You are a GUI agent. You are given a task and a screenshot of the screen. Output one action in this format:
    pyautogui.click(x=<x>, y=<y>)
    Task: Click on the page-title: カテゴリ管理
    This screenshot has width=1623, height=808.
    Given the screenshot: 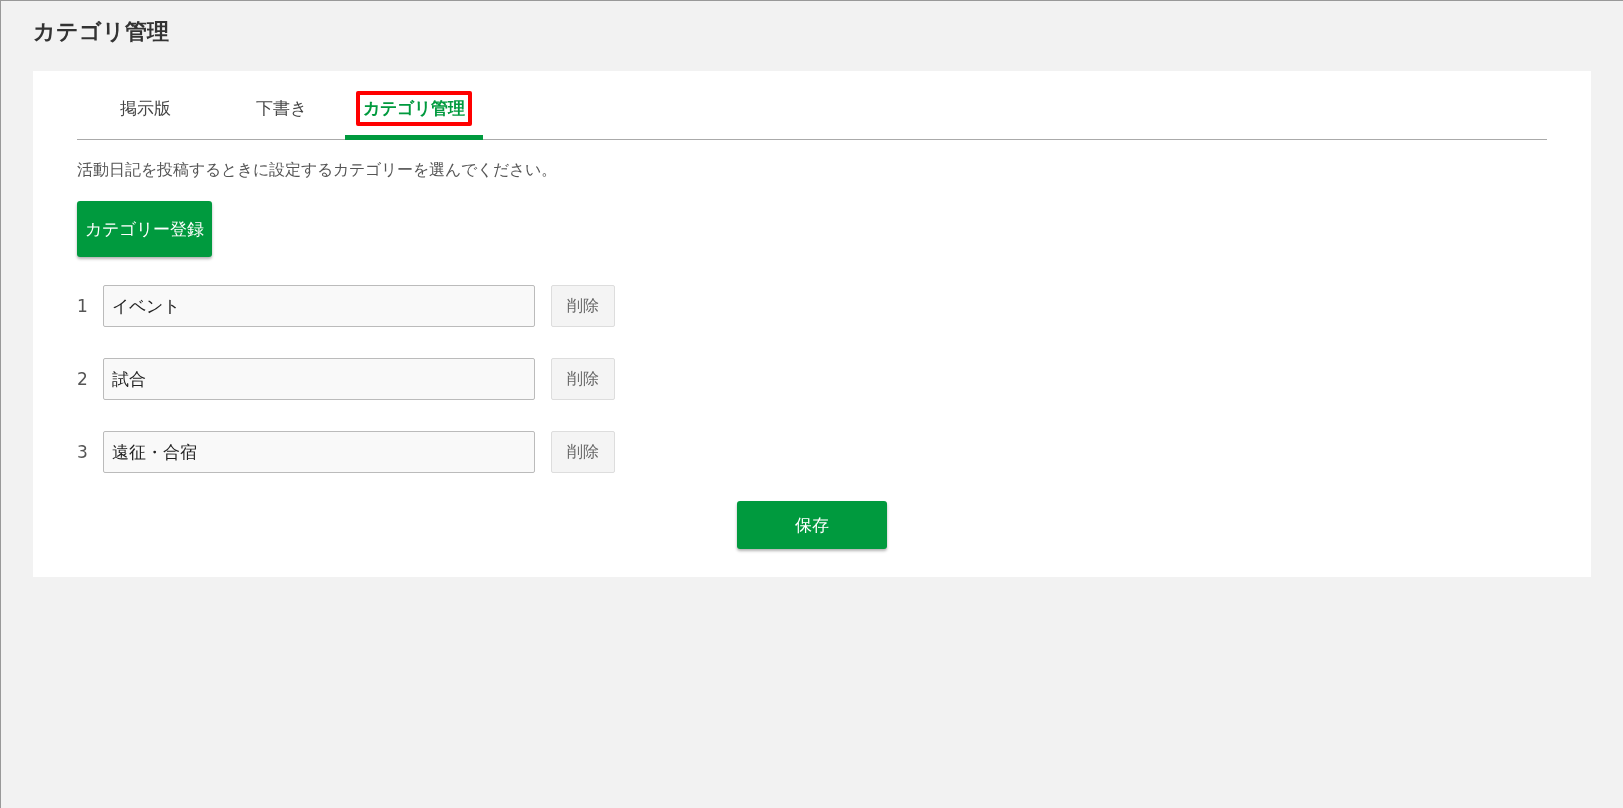 What is the action you would take?
    pyautogui.click(x=101, y=32)
    